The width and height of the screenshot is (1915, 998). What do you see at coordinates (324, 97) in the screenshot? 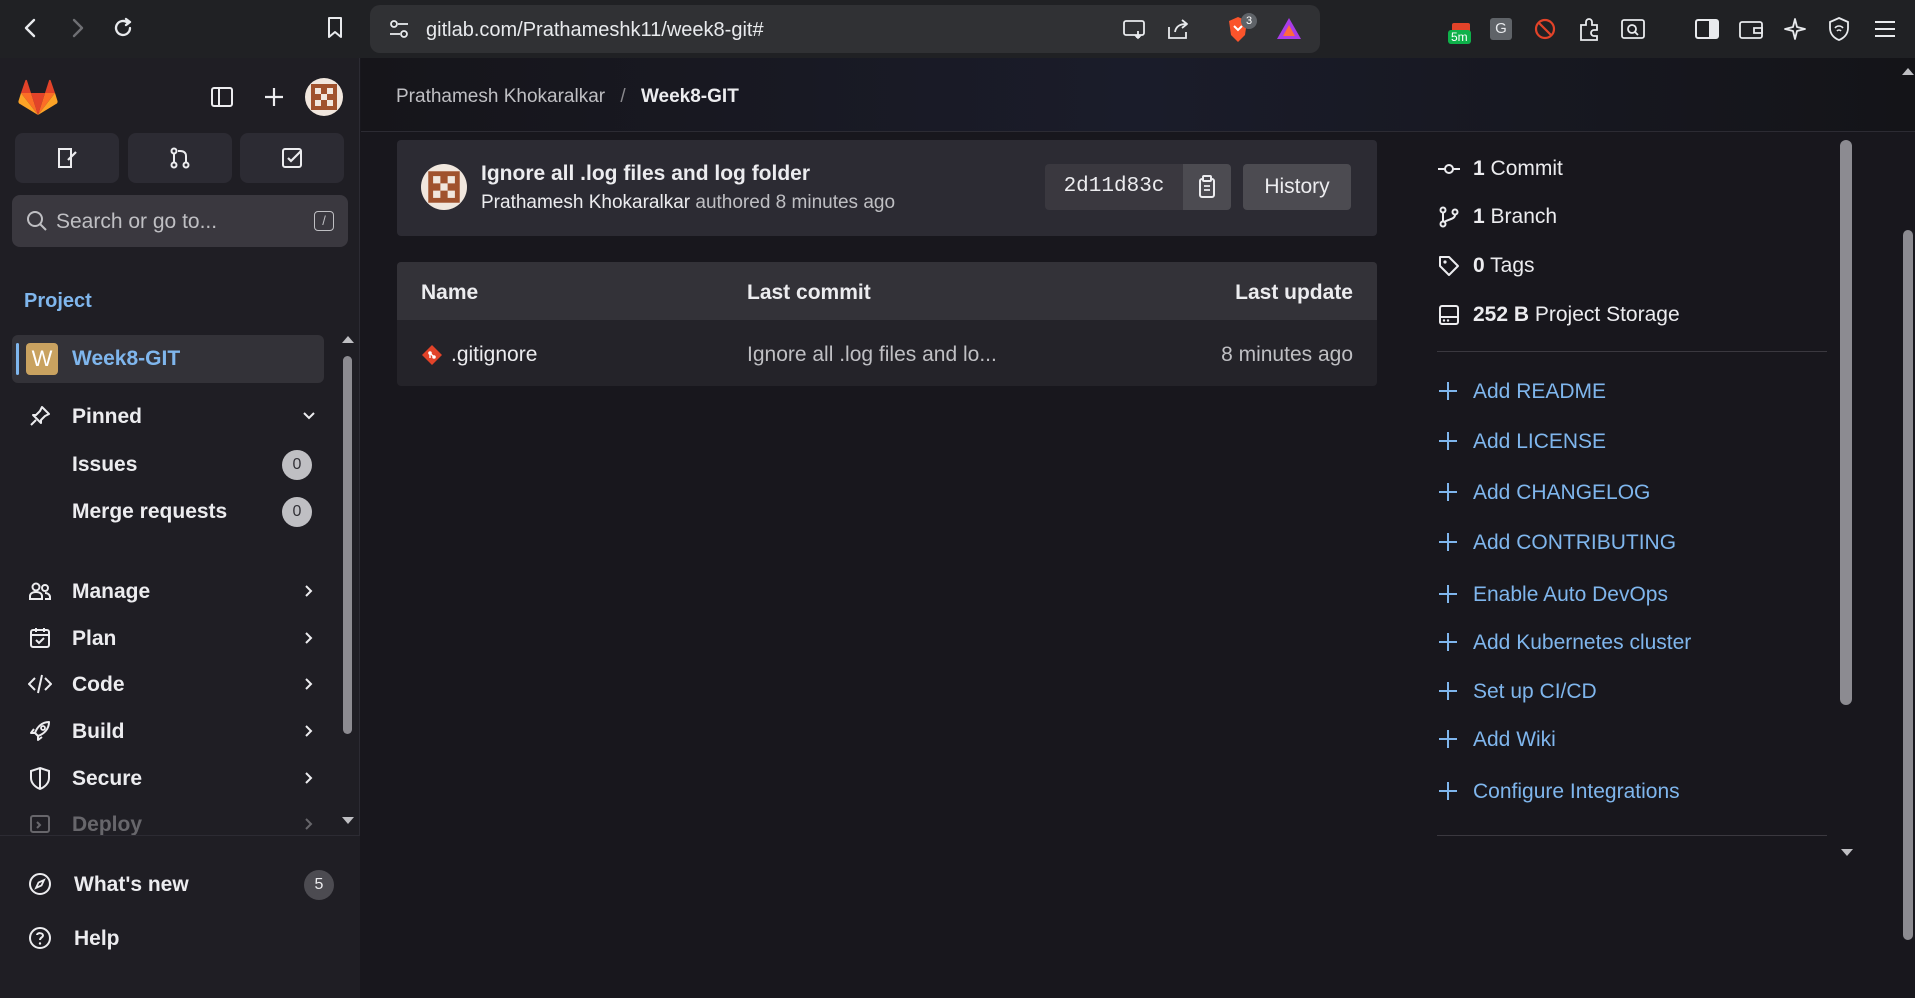
I see `user-avatar` at bounding box center [324, 97].